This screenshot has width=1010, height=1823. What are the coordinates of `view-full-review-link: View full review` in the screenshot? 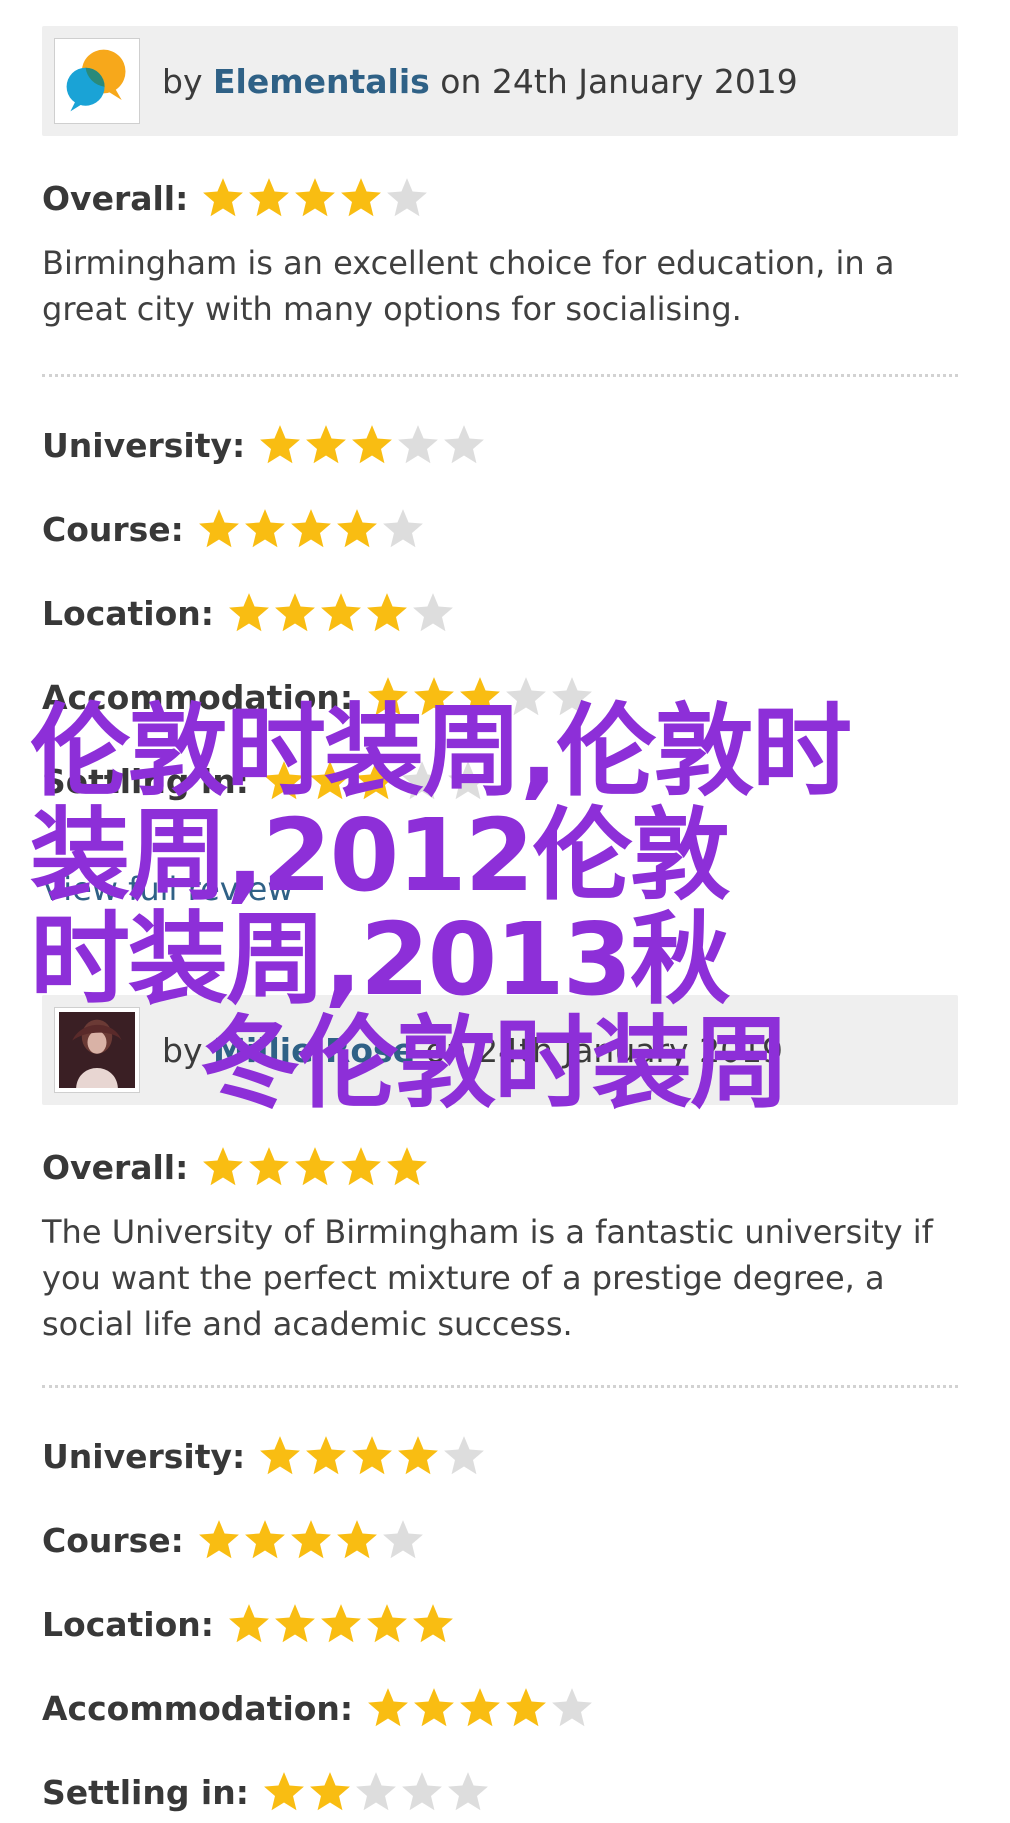 It's located at (167, 889).